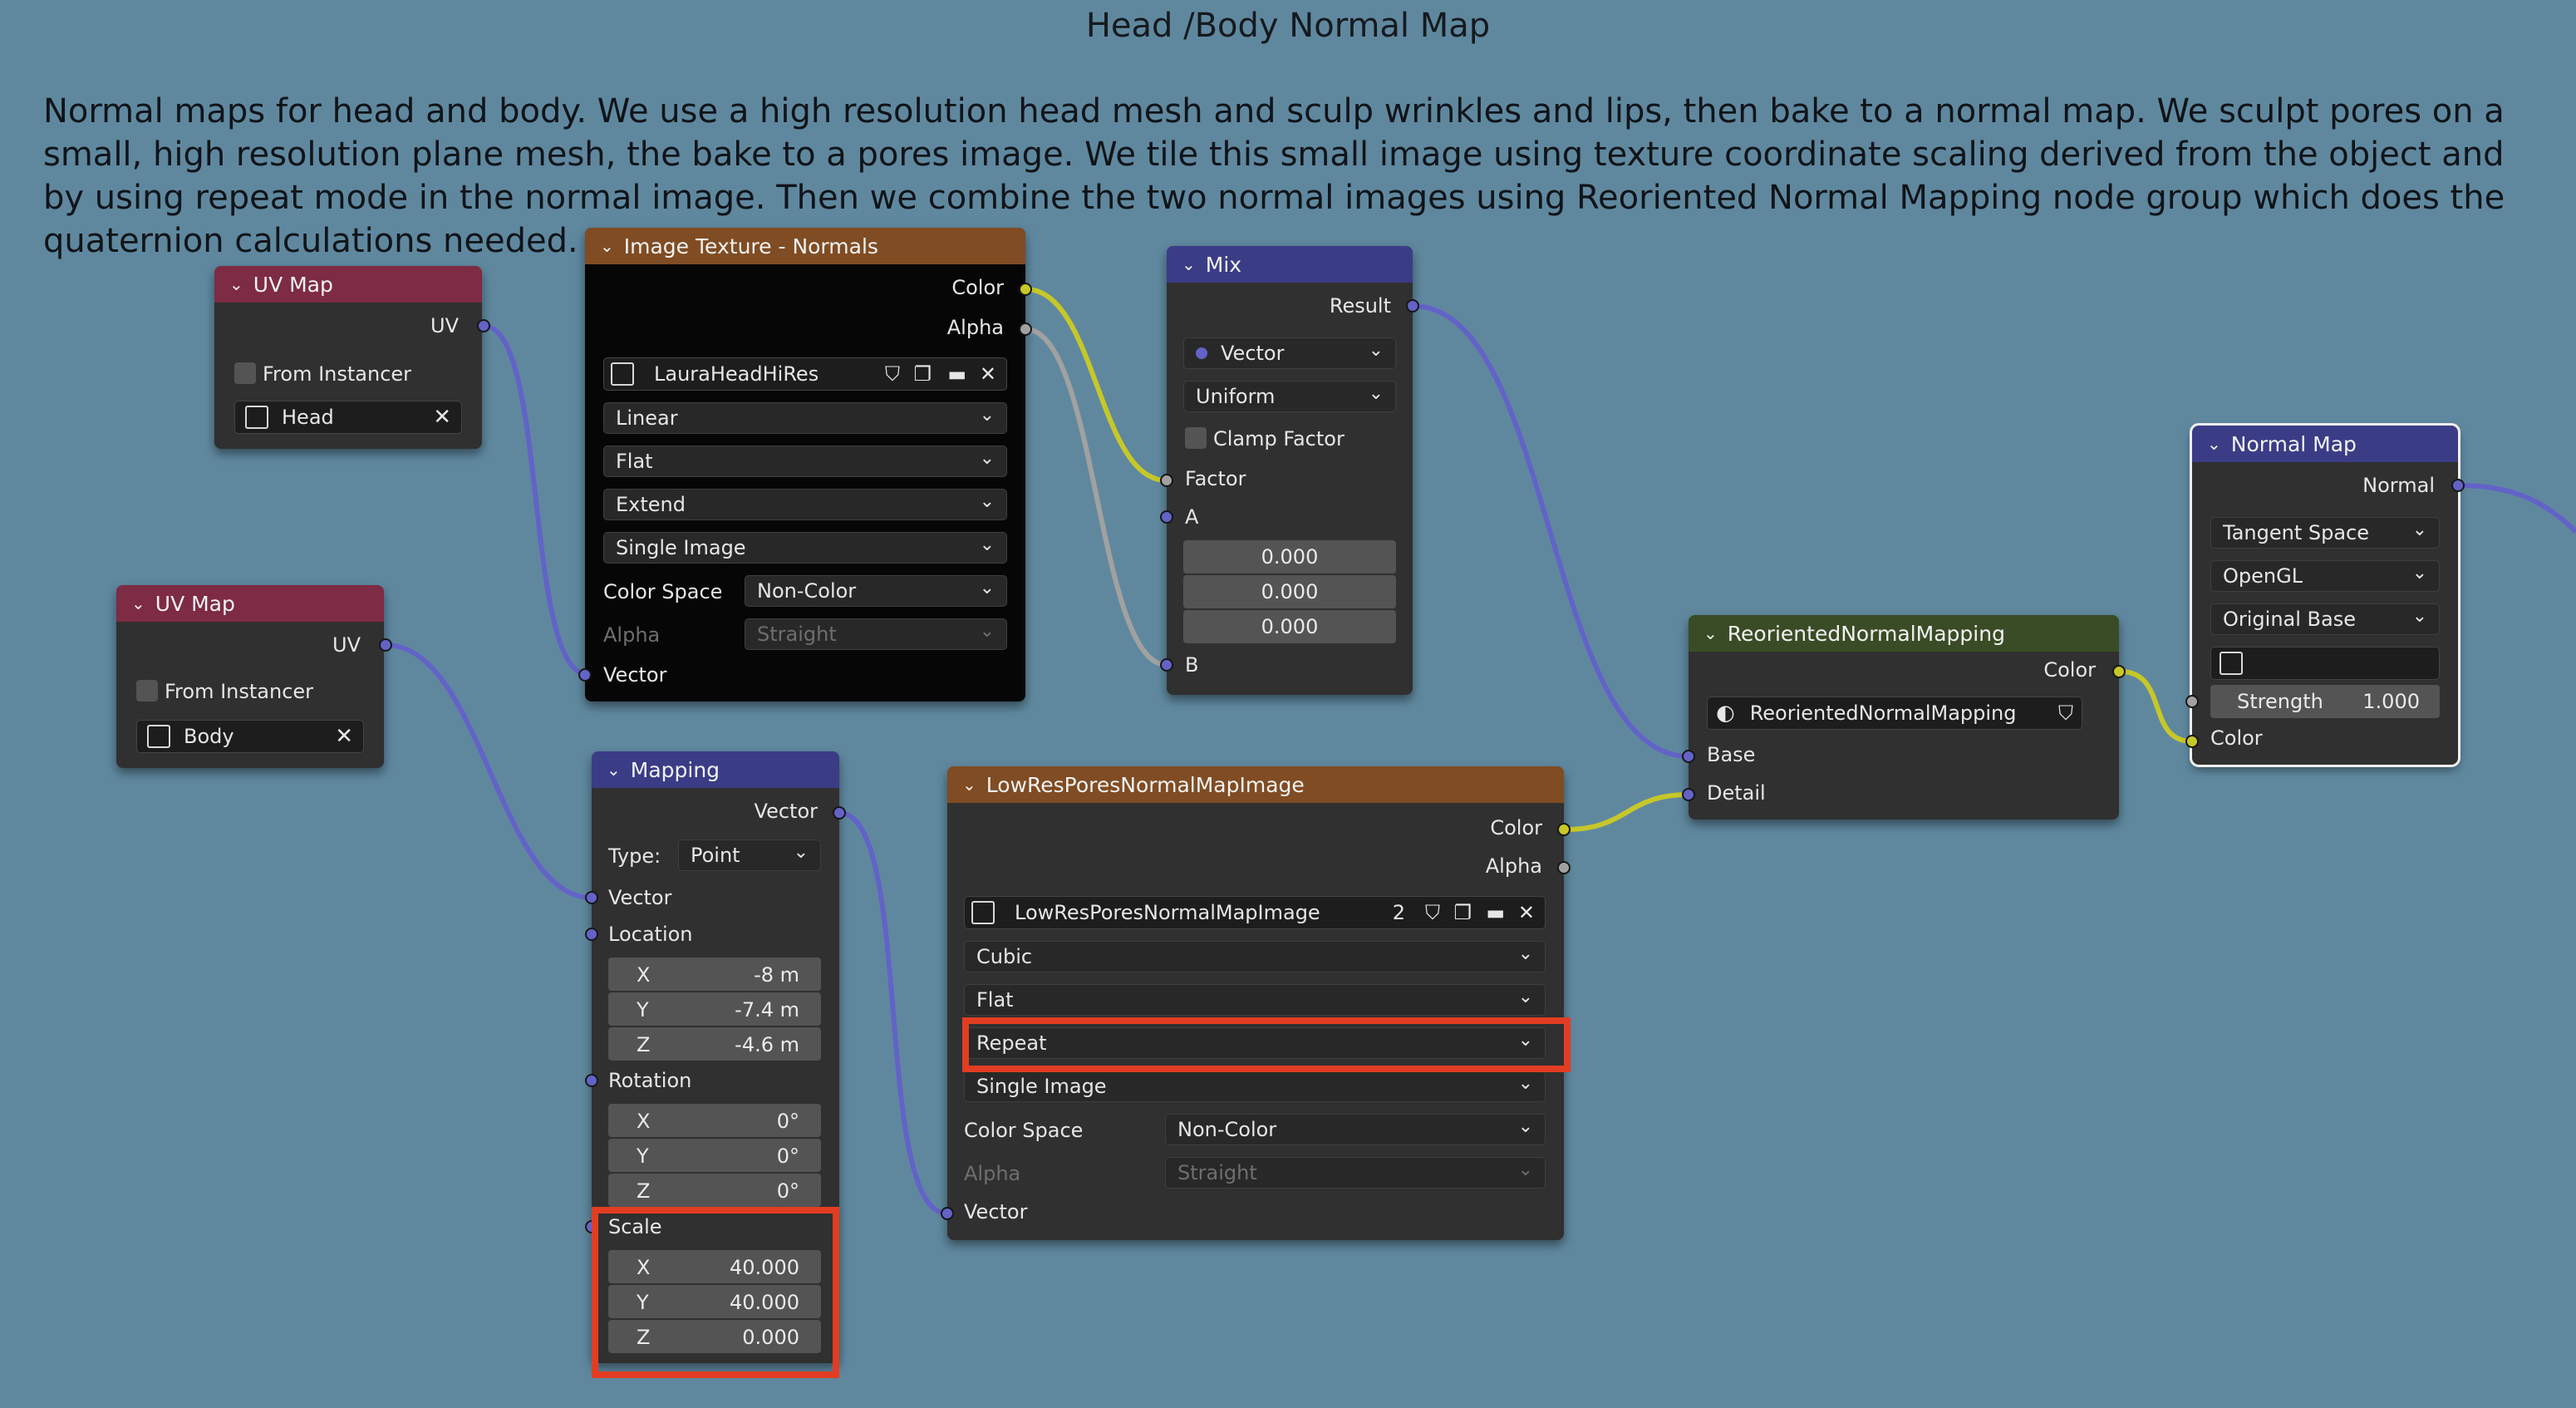 This screenshot has height=1408, width=2576. Describe the element at coordinates (1167, 913) in the screenshot. I see `image-name: LowResPoresNormalMapImage` at that location.